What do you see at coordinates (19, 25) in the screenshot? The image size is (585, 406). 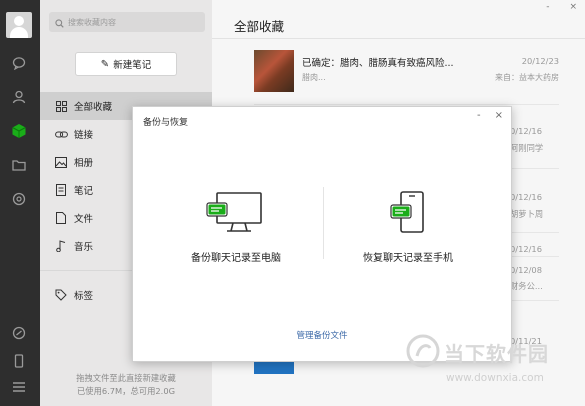 I see `avatar` at bounding box center [19, 25].